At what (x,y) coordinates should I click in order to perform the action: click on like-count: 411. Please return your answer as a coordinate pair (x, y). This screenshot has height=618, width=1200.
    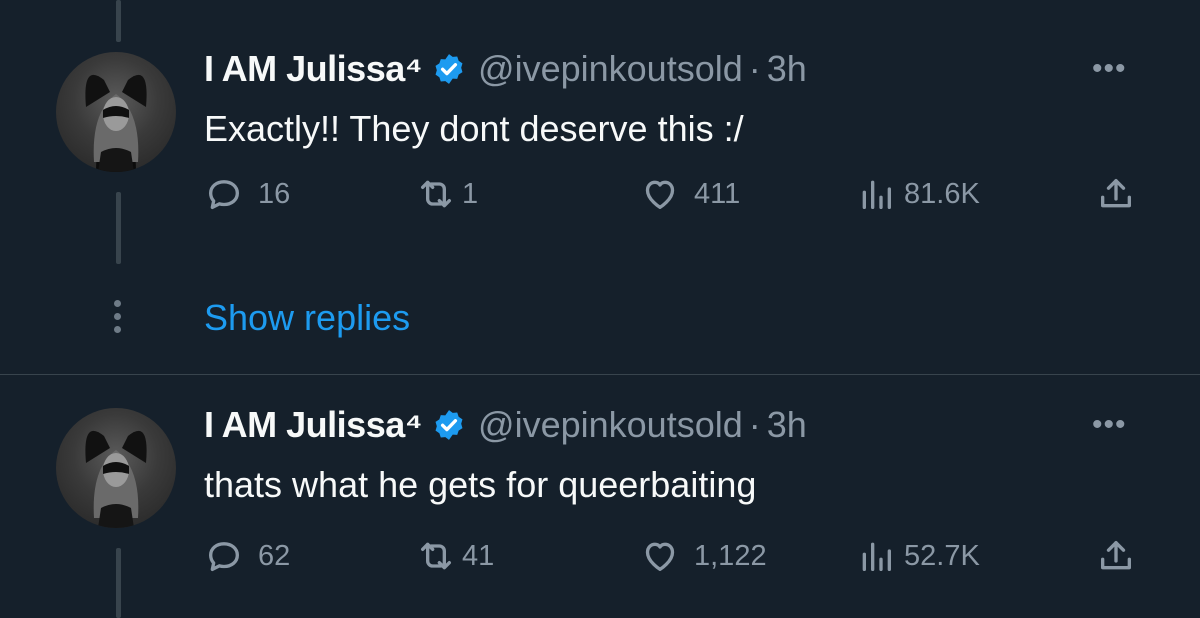
    Looking at the image, I should click on (717, 193).